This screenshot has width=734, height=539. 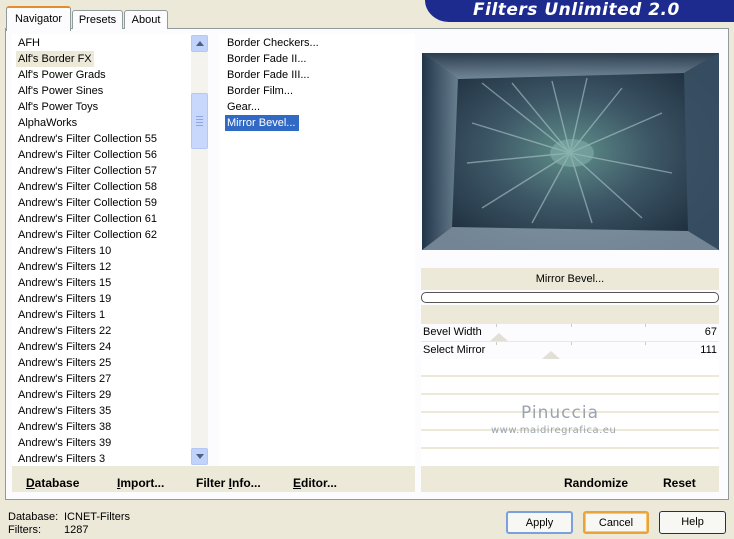 I want to click on category-item: Andrew's Filter Collection 56, so click(x=87, y=155).